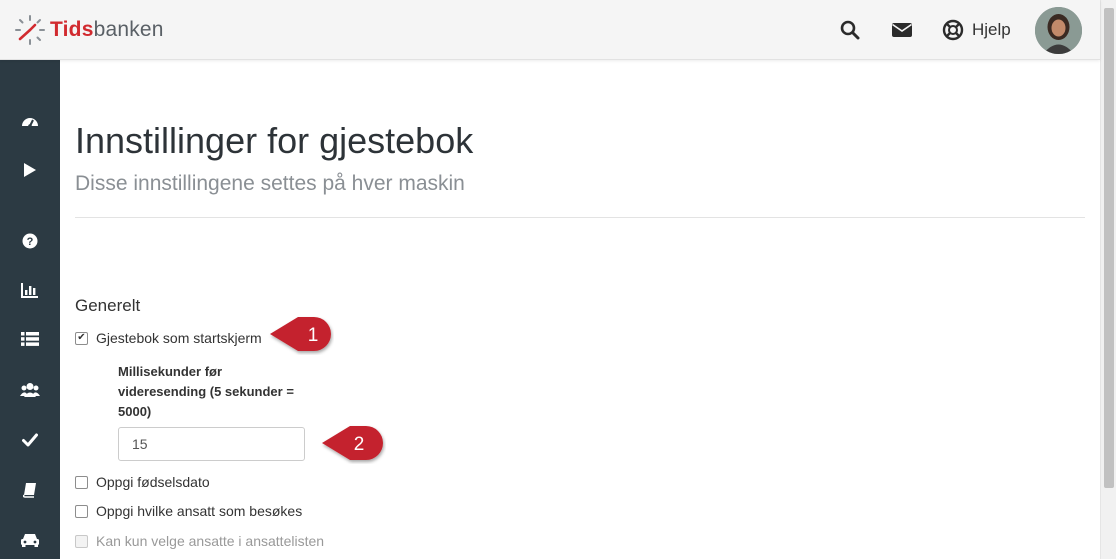 Image resolution: width=1116 pixels, height=560 pixels. Describe the element at coordinates (313, 335) in the screenshot. I see `callout-number-1: 1` at that location.